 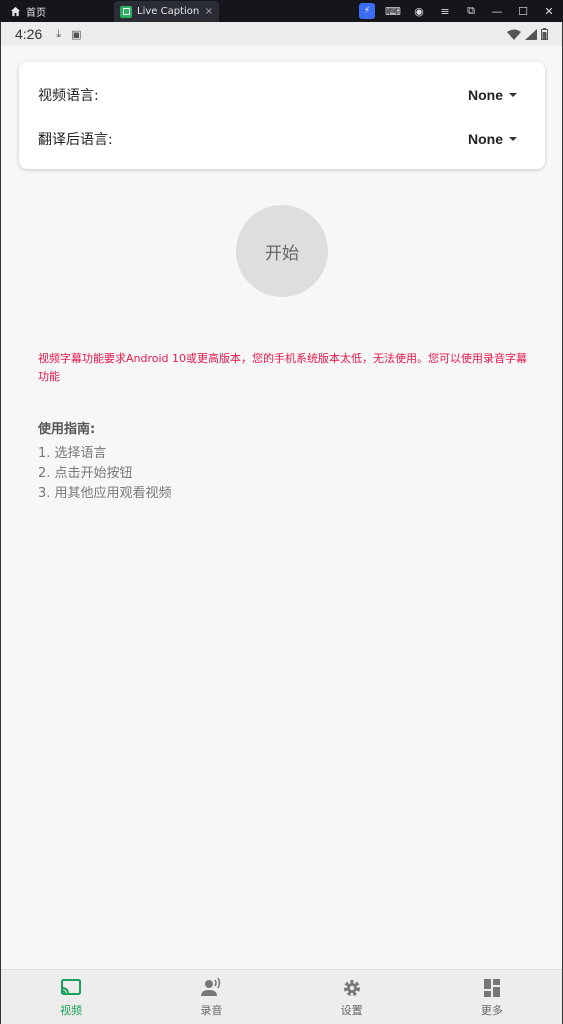 I want to click on a-badge-icon: ▣, so click(x=76, y=34).